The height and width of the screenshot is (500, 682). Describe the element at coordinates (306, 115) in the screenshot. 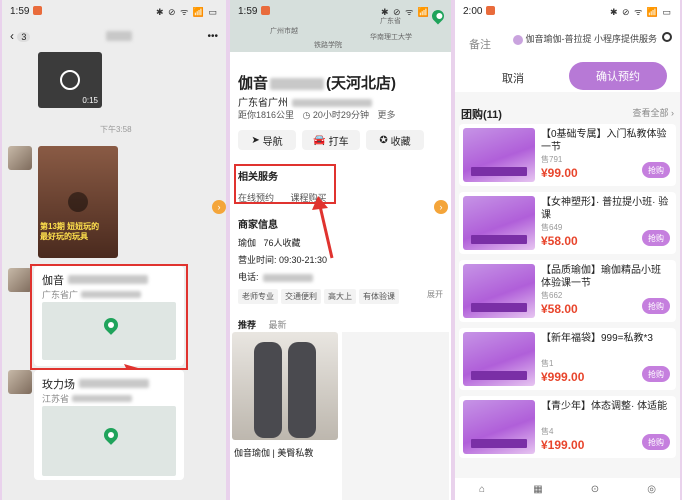

I see `clock-icon: ◷` at that location.